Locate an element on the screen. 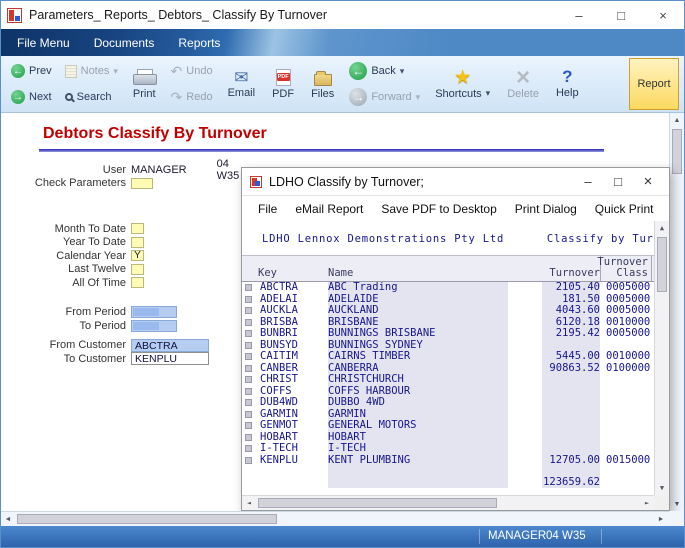  table-row: CHRIST CHRISTCHURCH is located at coordinates (448, 380).